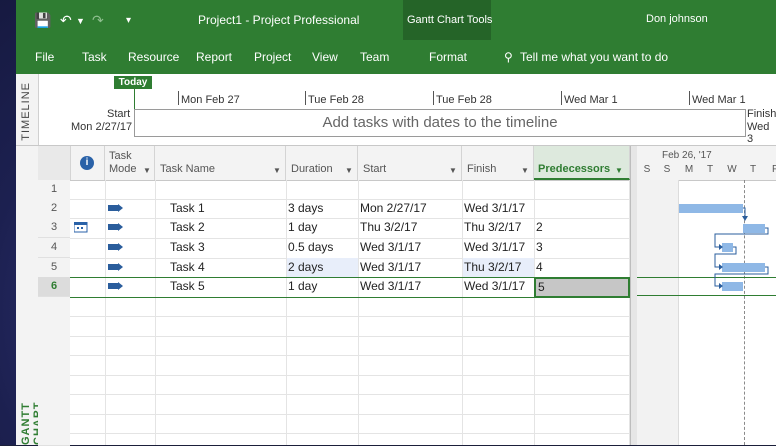 This screenshot has width=776, height=446. I want to click on duration-cell: 0.5 days, so click(310, 247).